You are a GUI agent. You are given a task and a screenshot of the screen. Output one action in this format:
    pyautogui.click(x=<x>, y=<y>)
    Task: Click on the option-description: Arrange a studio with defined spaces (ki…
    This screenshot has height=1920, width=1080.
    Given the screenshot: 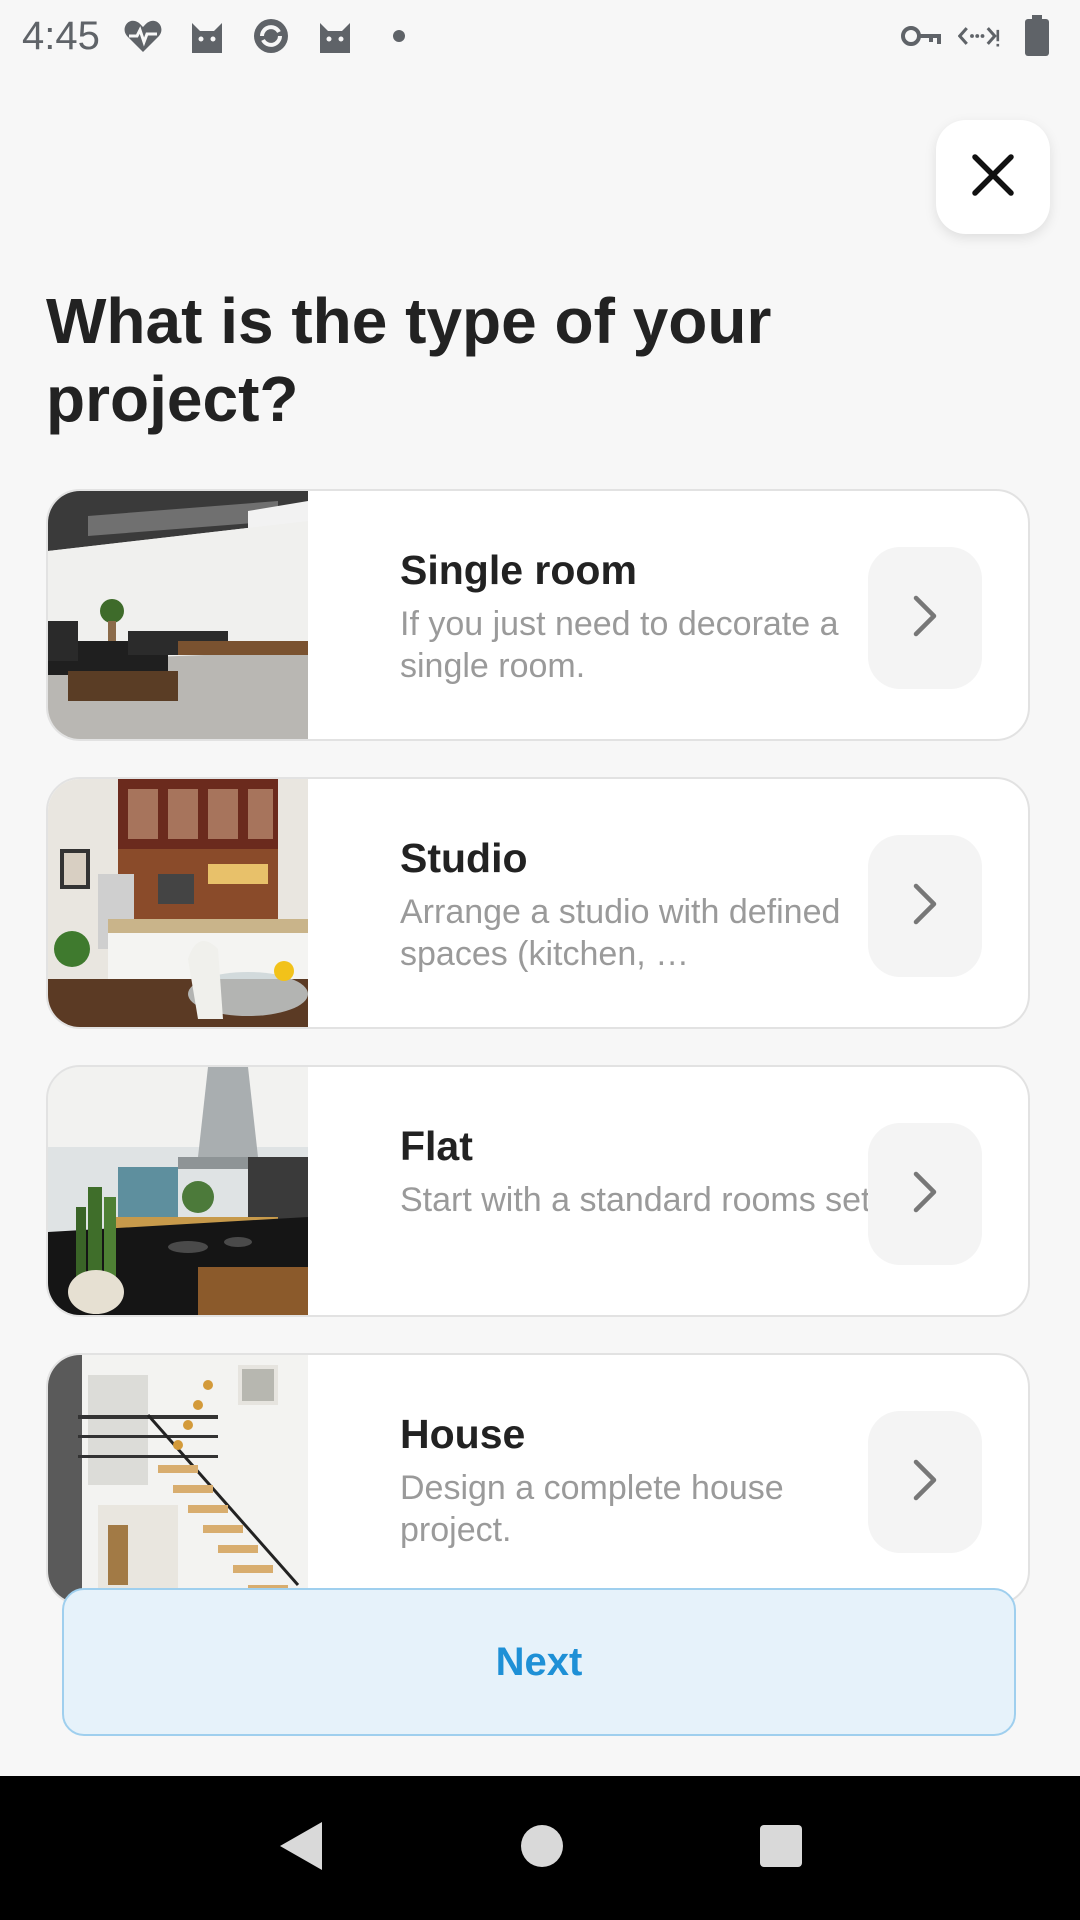 What is the action you would take?
    pyautogui.click(x=620, y=933)
    